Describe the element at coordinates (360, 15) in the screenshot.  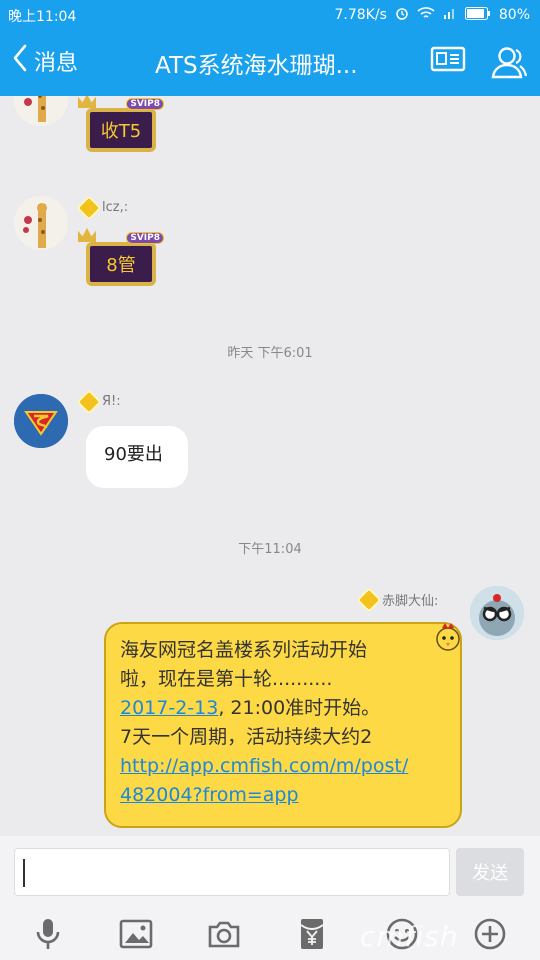
I see `network-speed: 7.78K/s` at that location.